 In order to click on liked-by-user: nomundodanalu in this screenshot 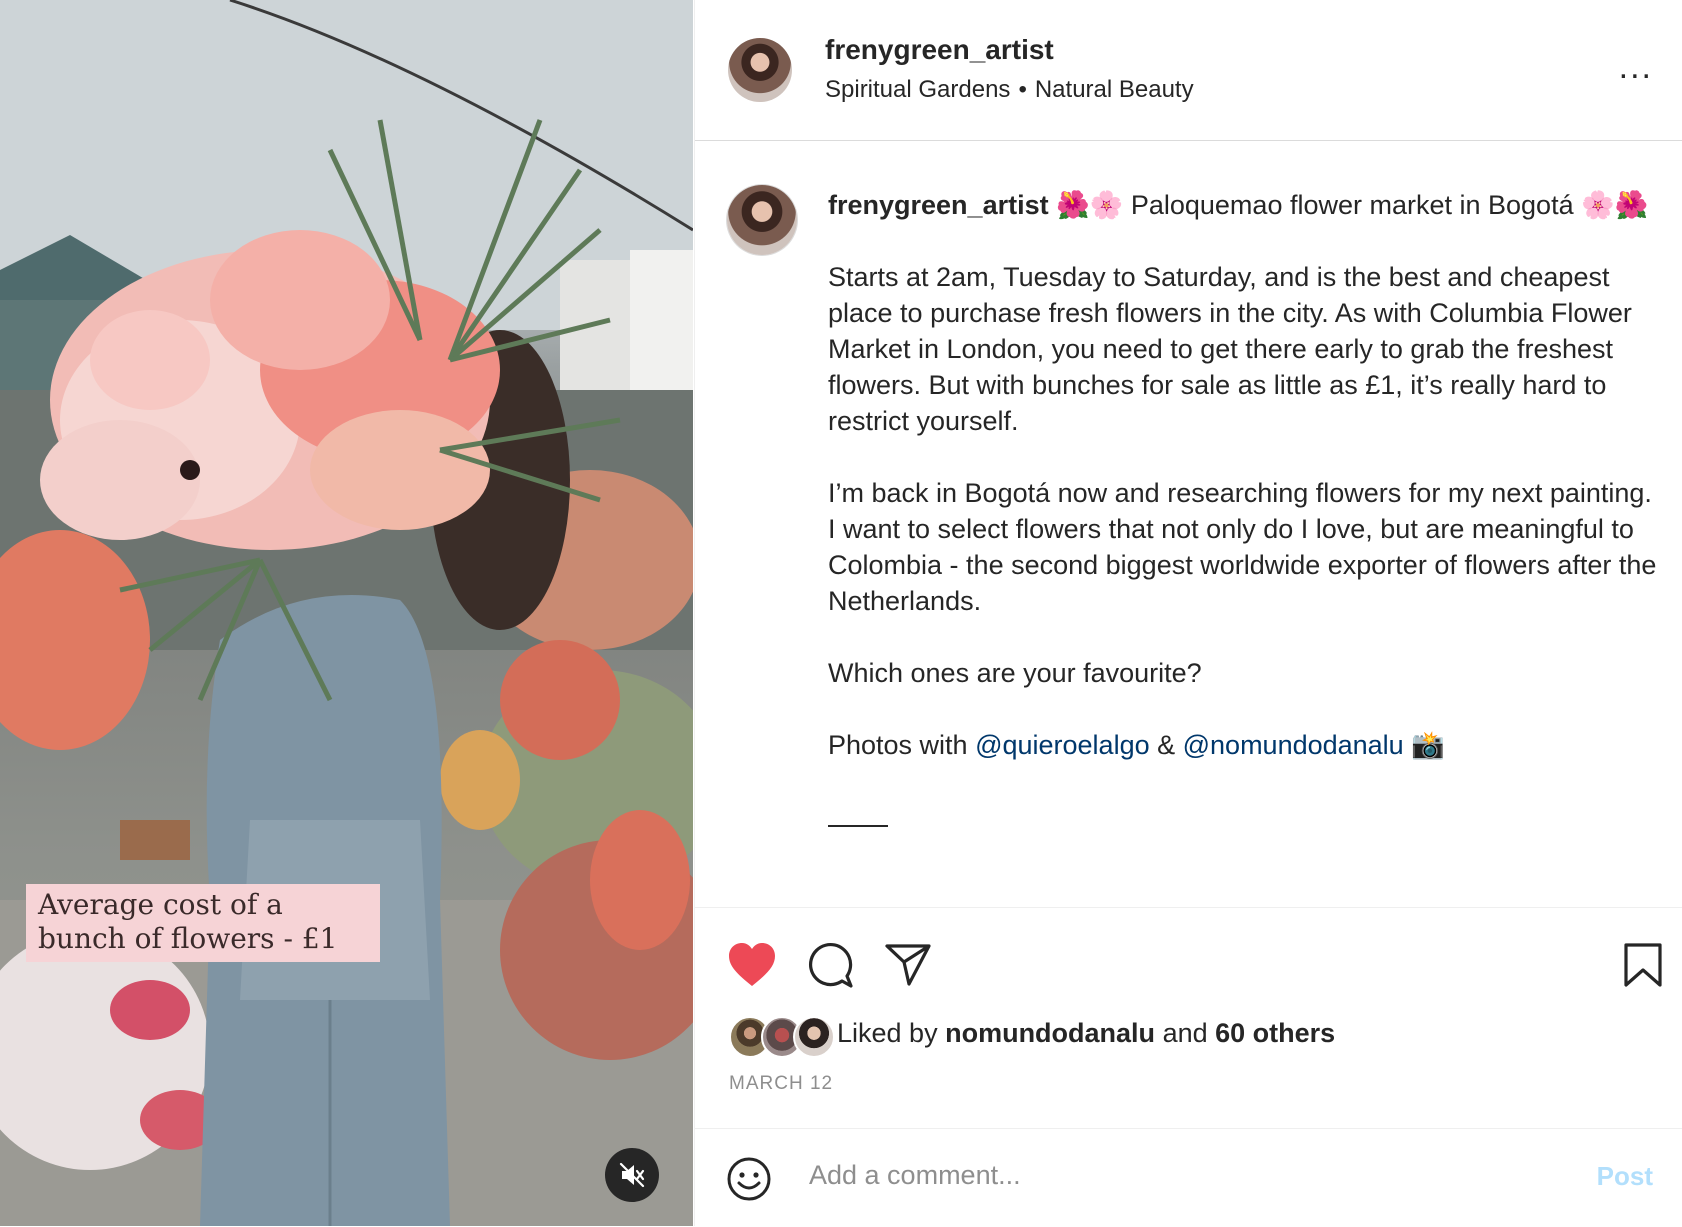, I will do `click(1050, 1033)`.